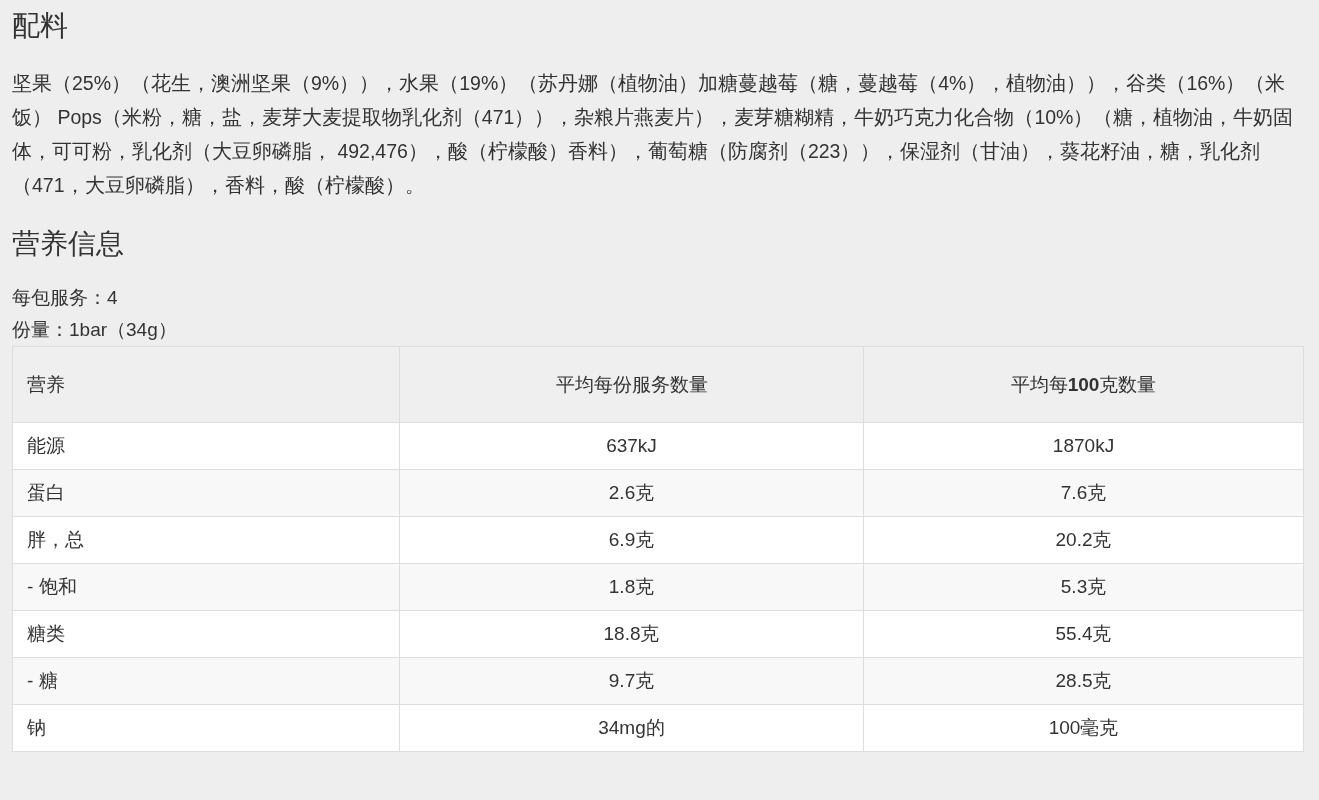 Image resolution: width=1319 pixels, height=800 pixels. What do you see at coordinates (1083, 446) in the screenshot?
I see `table-cell: 1870kJ` at bounding box center [1083, 446].